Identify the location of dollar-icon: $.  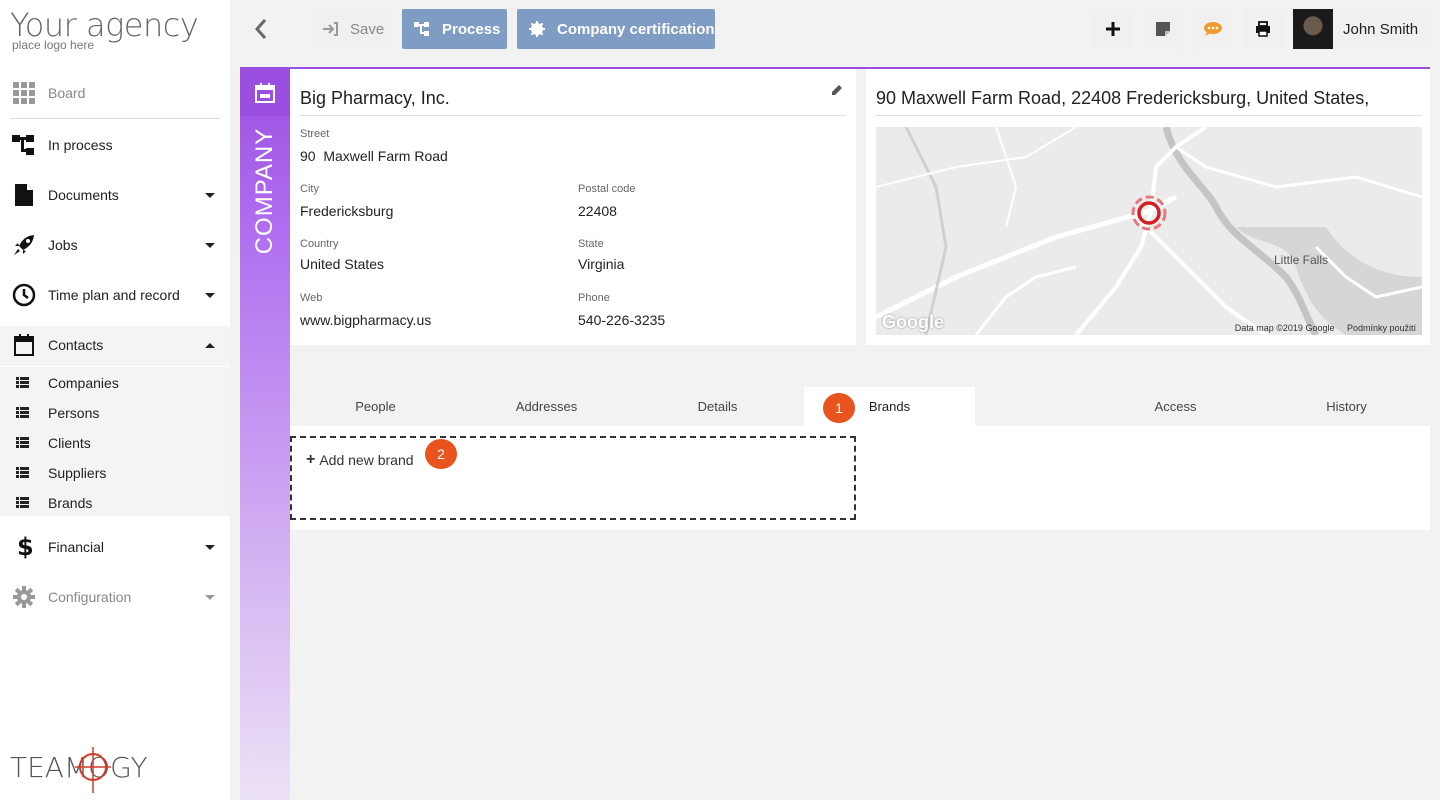
(24, 547).